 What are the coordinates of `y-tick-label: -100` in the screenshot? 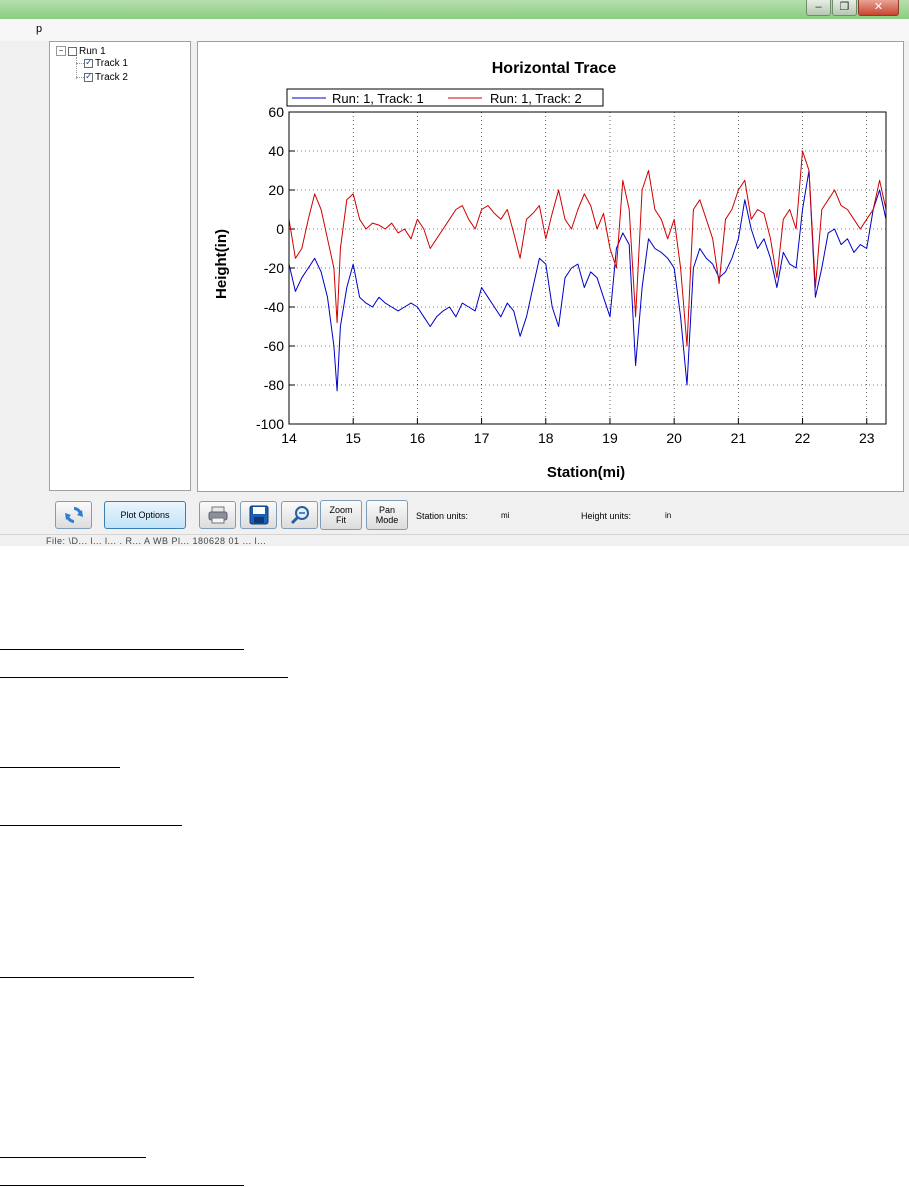 It's located at (270, 424).